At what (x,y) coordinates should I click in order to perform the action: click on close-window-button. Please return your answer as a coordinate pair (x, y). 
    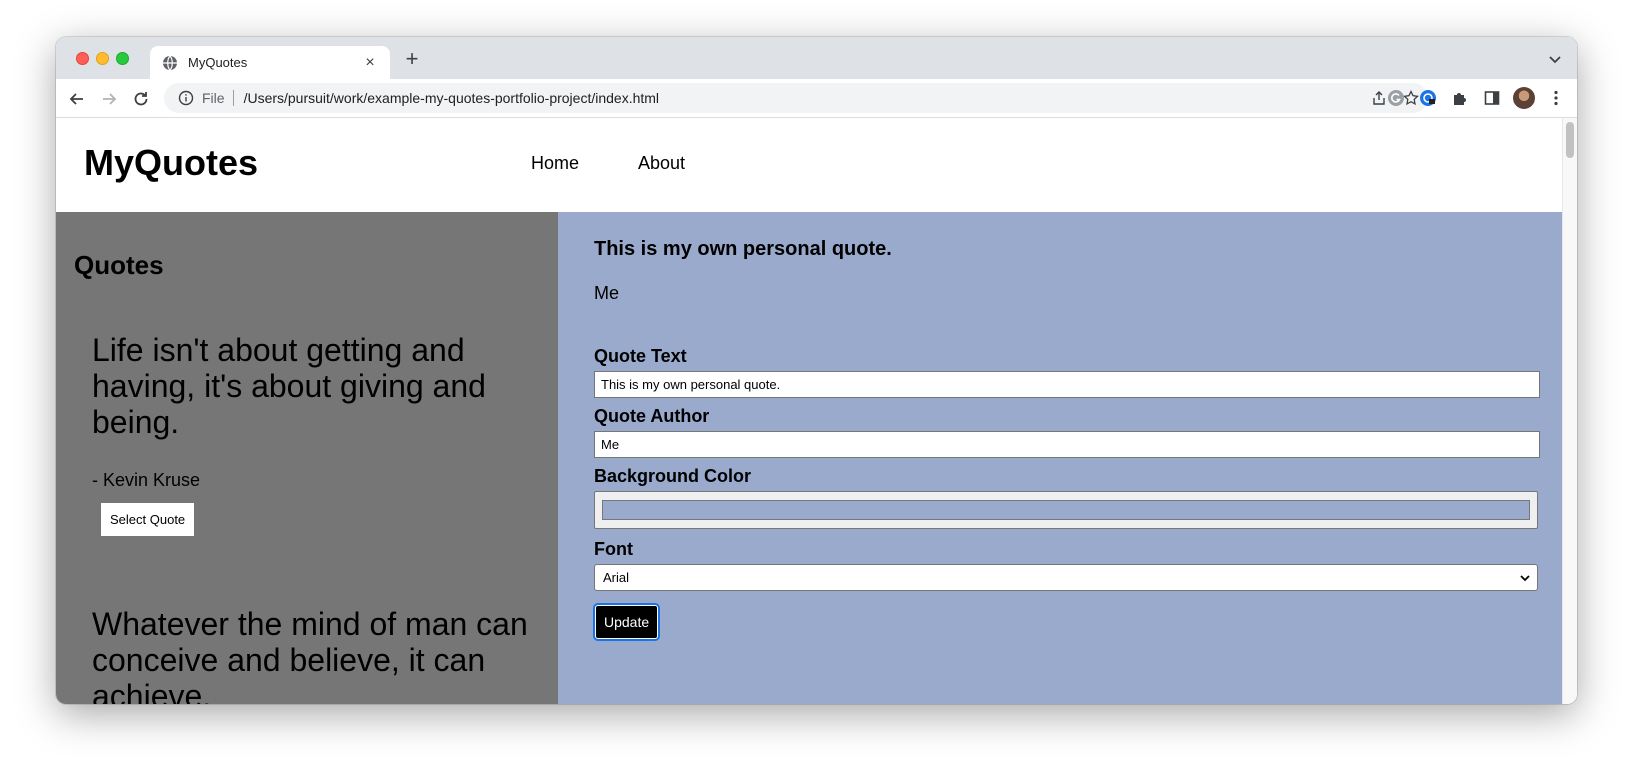
    Looking at the image, I should click on (82, 58).